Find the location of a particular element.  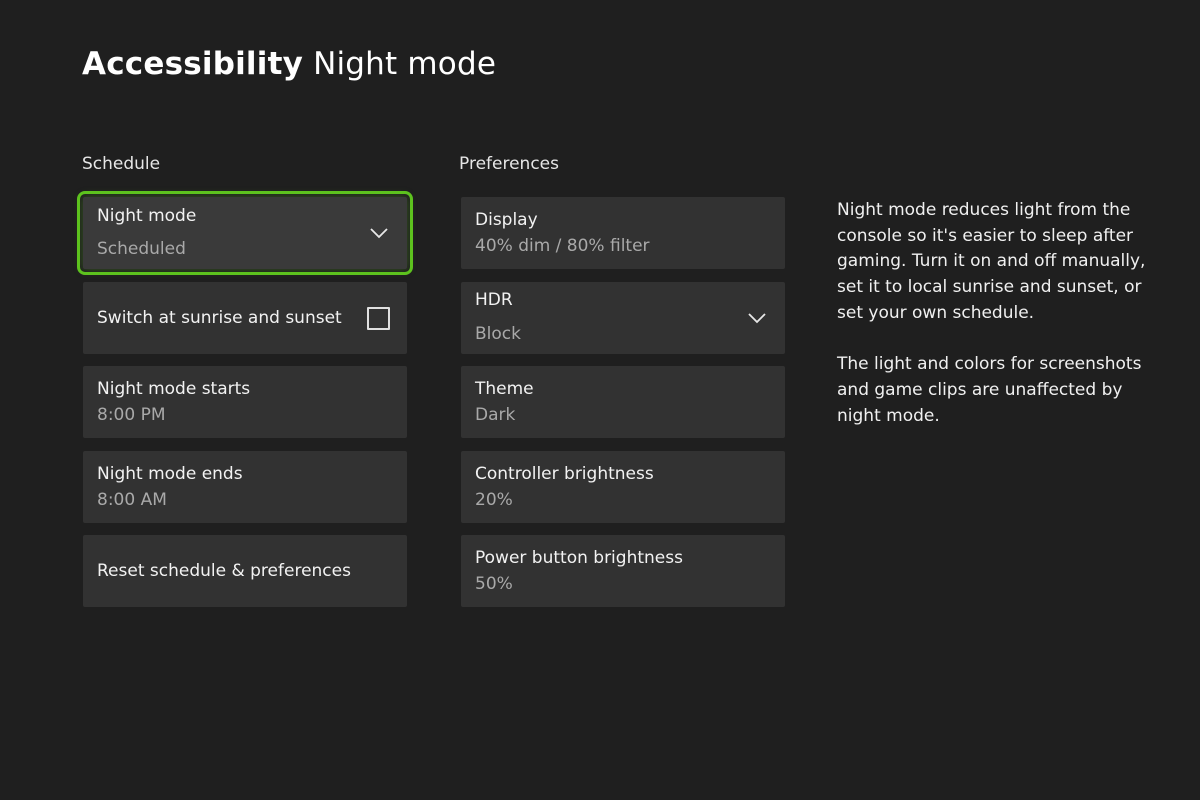

night-mode-ends-button: Night mode ends 8:00 AM is located at coordinates (245, 487).